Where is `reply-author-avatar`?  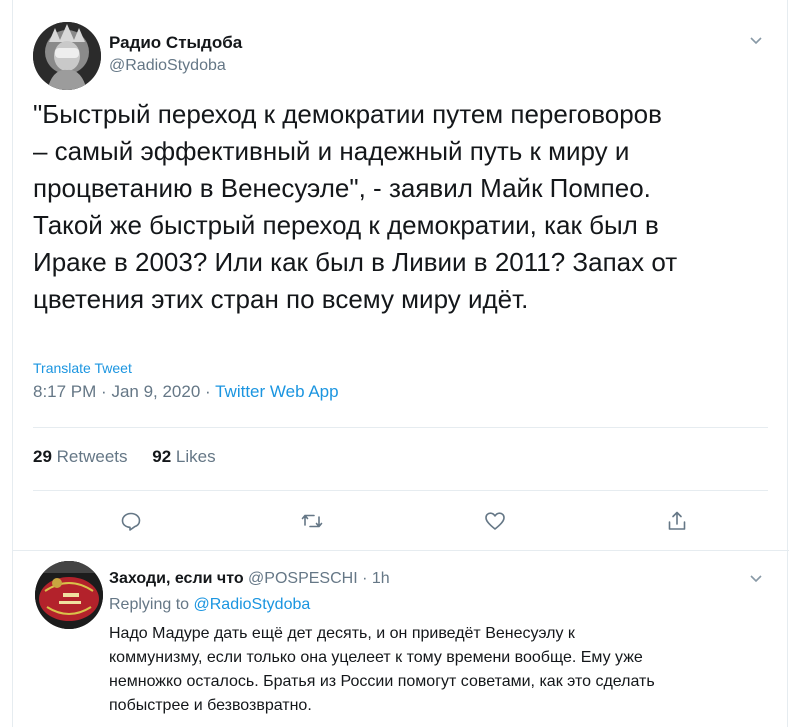 reply-author-avatar is located at coordinates (69, 595).